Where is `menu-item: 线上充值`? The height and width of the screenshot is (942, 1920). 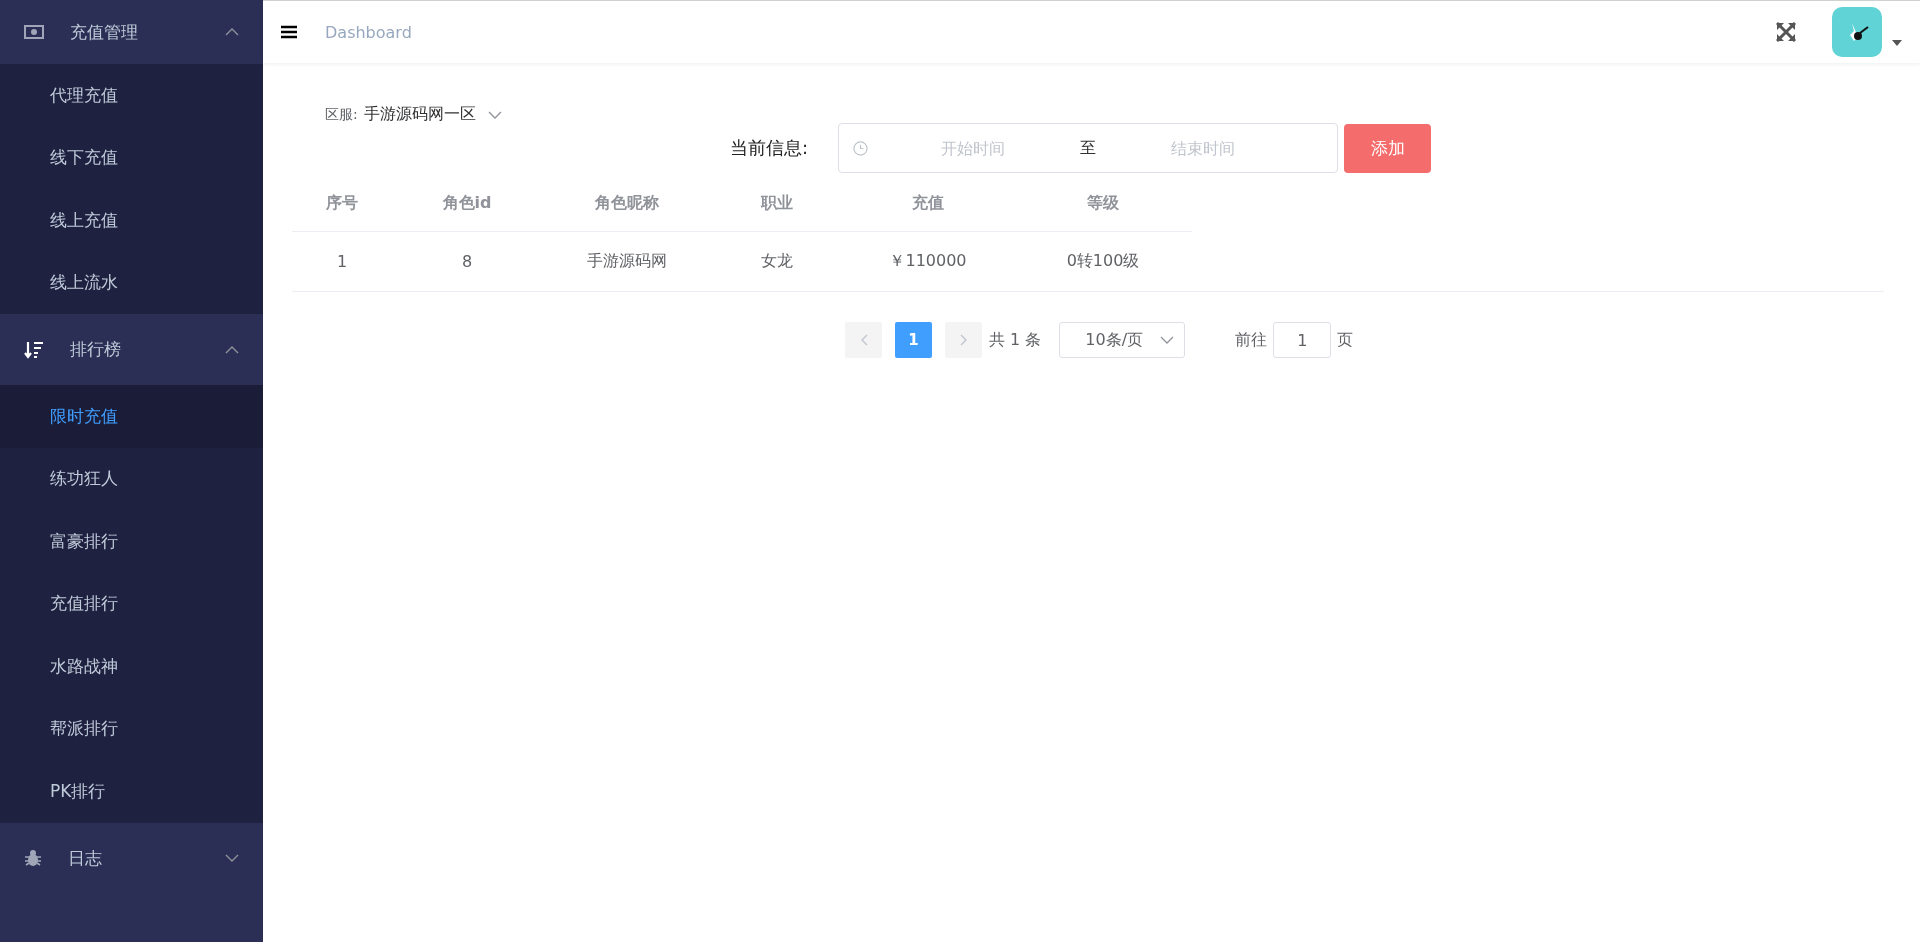
menu-item: 线上充值 is located at coordinates (131, 220).